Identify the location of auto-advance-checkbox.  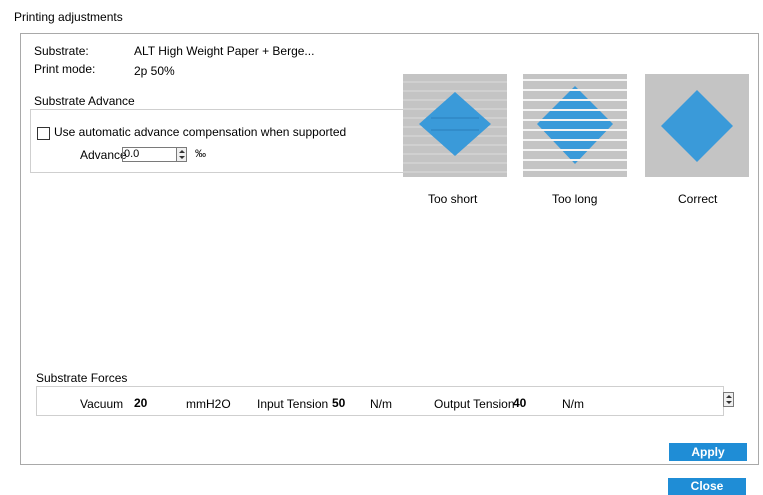
(43, 133).